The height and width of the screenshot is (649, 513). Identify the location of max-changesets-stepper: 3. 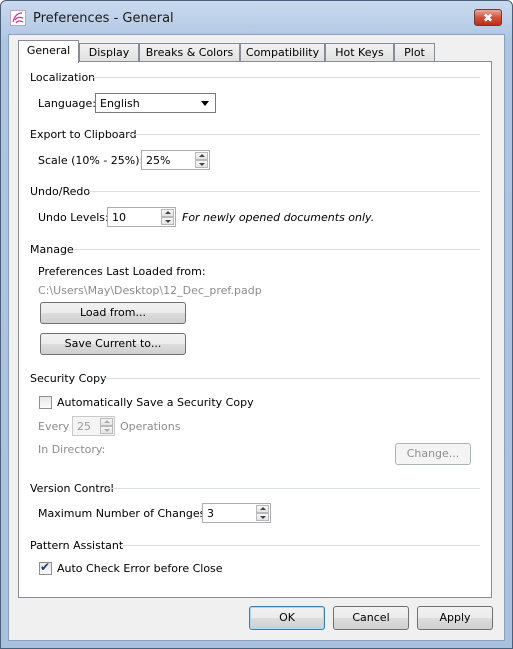
(236, 513).